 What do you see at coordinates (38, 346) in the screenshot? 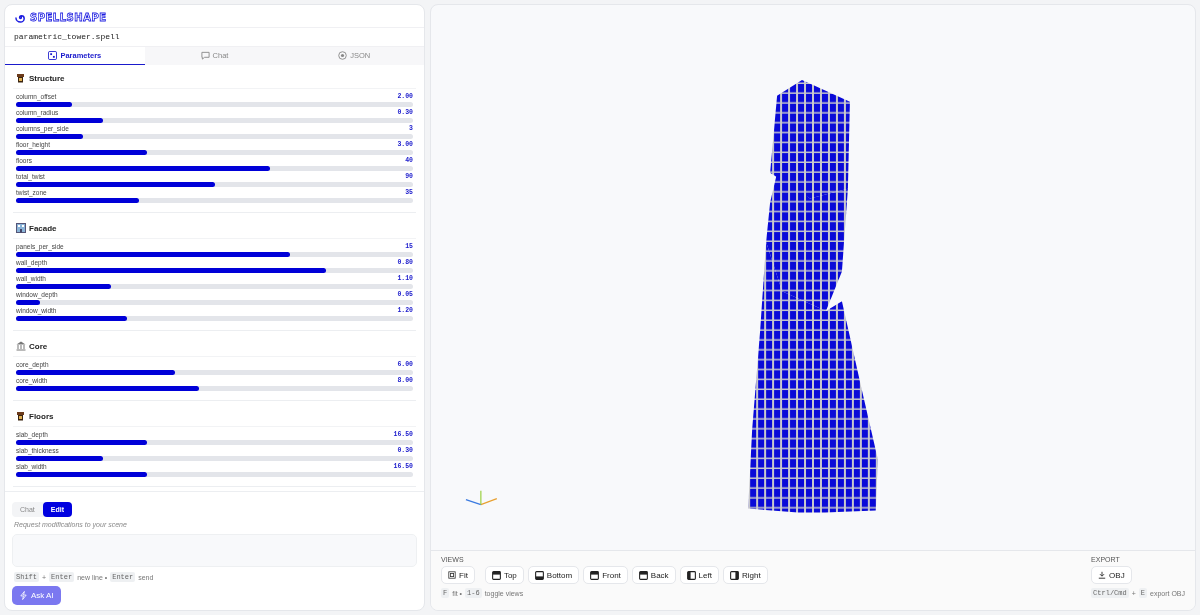
I see `section-title: Core` at bounding box center [38, 346].